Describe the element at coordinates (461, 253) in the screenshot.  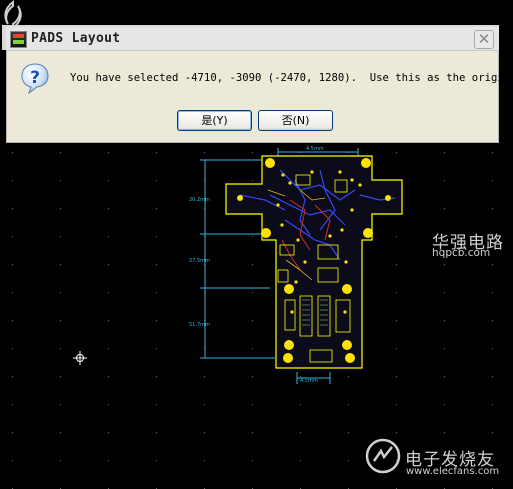
I see `watermark-top-url: hqpcb.com` at that location.